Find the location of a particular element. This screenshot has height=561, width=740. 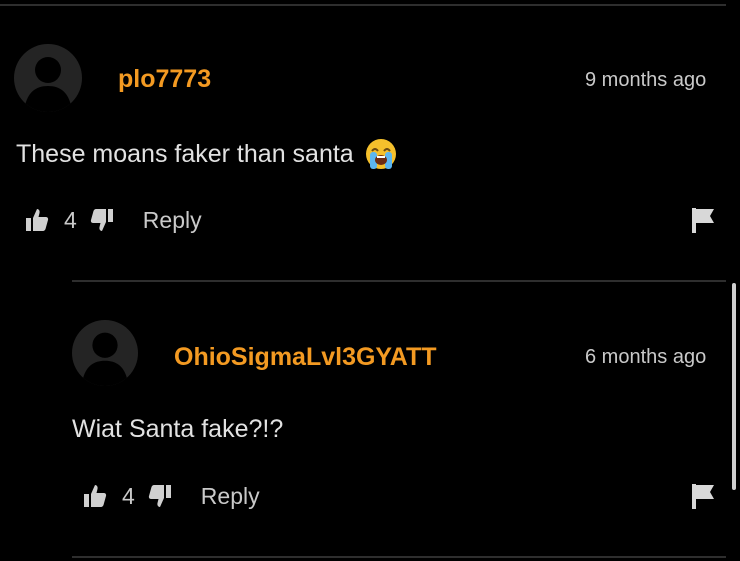

comment-username: plo7773 is located at coordinates (164, 79).